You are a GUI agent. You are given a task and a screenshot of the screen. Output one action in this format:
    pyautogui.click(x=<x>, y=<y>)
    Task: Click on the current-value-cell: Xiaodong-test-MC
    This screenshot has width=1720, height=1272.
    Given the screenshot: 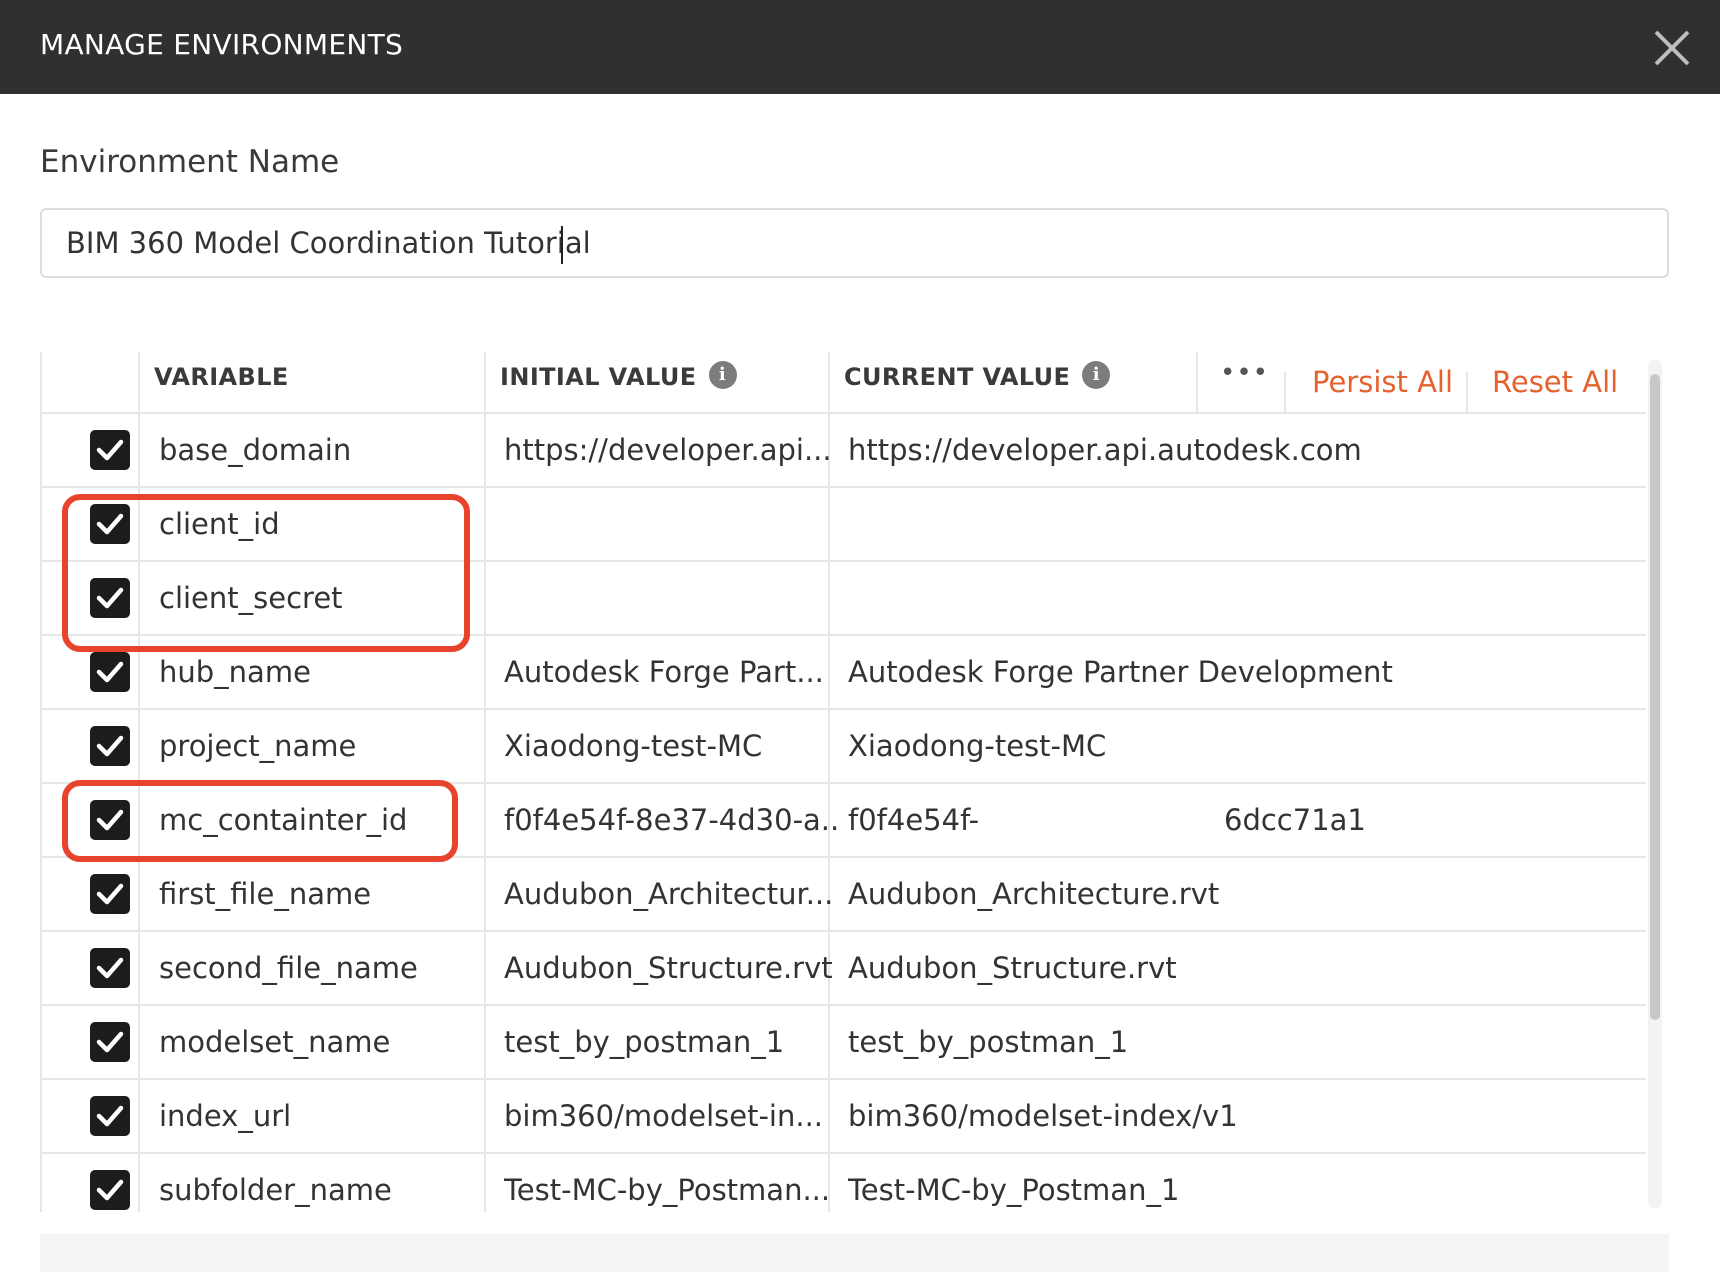 What is the action you would take?
    pyautogui.click(x=1238, y=746)
    